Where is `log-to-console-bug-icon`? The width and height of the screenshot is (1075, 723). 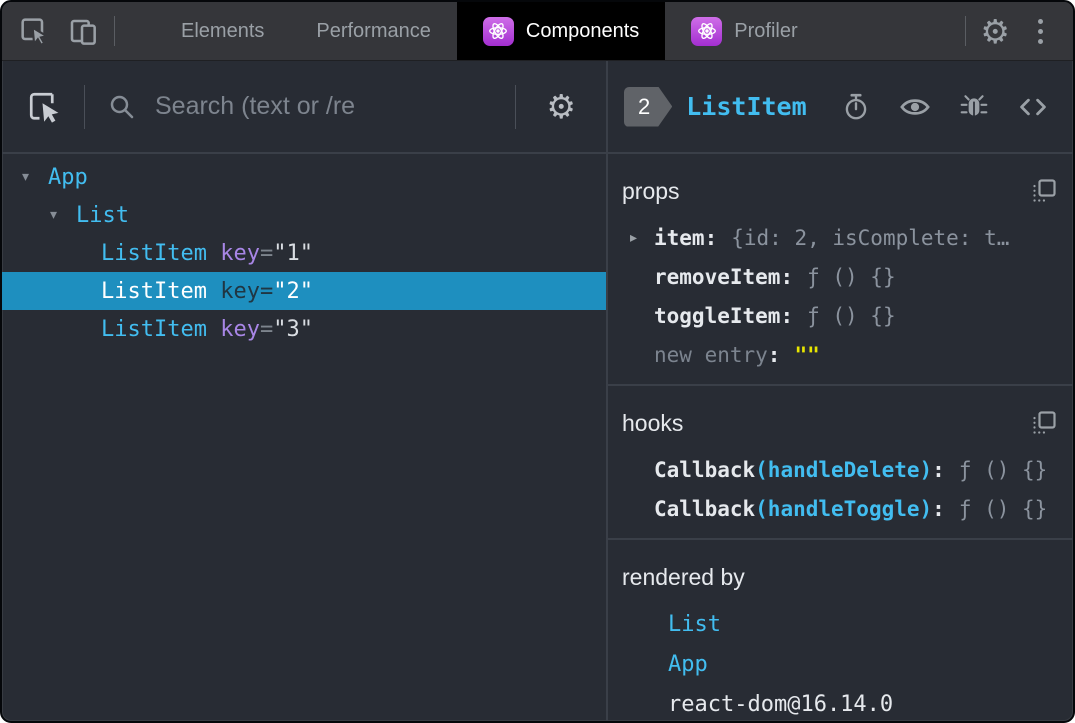
log-to-console-bug-icon is located at coordinates (974, 107).